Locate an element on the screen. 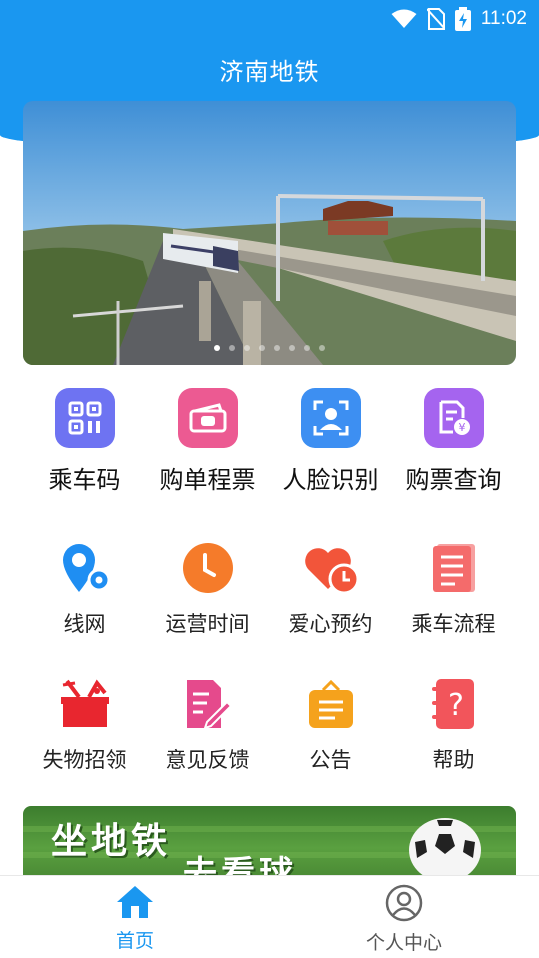 Image resolution: width=539 pixels, height=958 pixels. status-bar: 11:02 is located at coordinates (269, 19).